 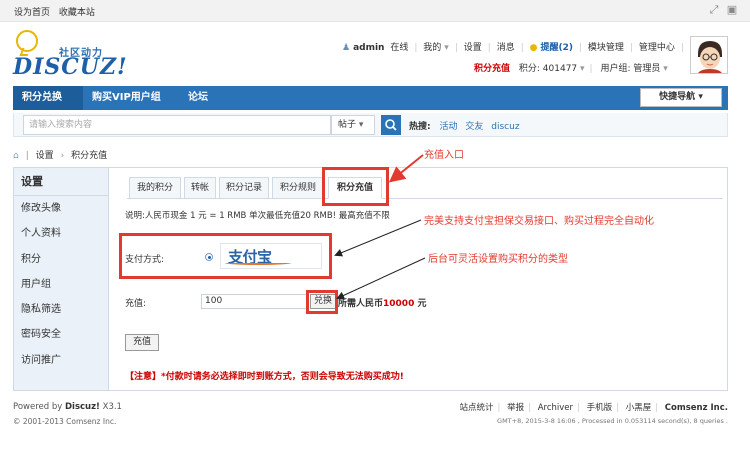 I want to click on discuz-link: Discuz!, so click(x=82, y=407).